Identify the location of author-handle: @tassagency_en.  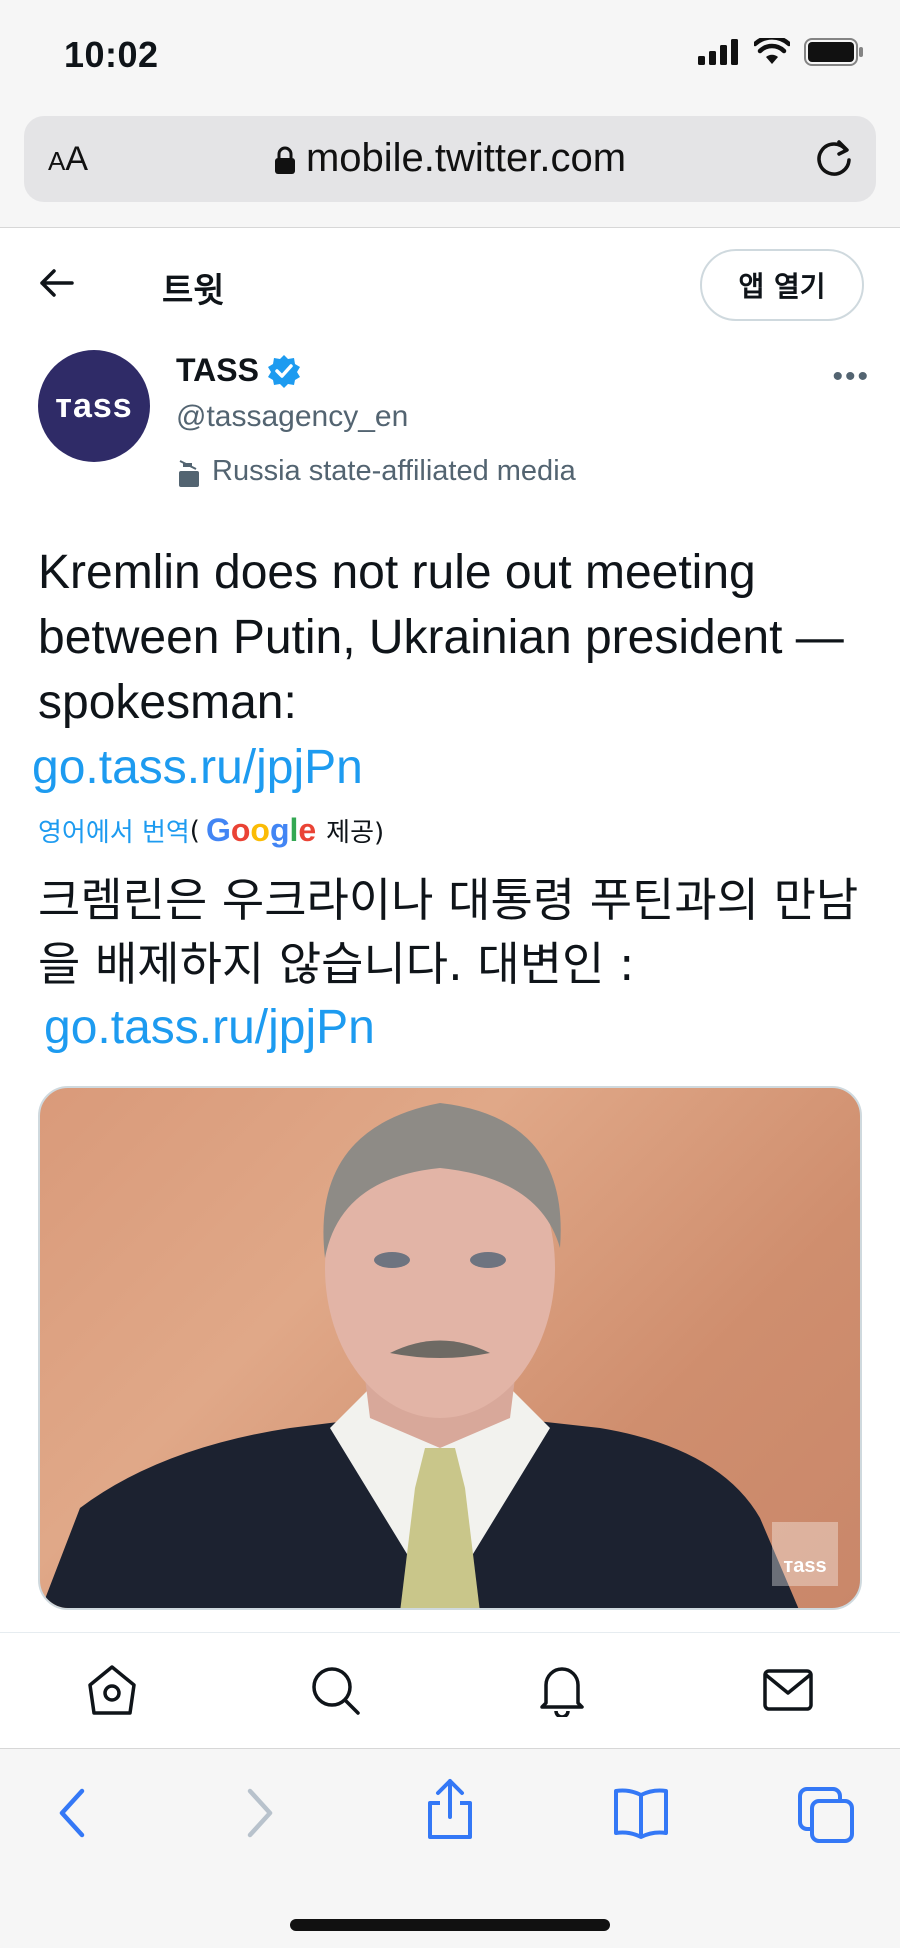
(292, 417).